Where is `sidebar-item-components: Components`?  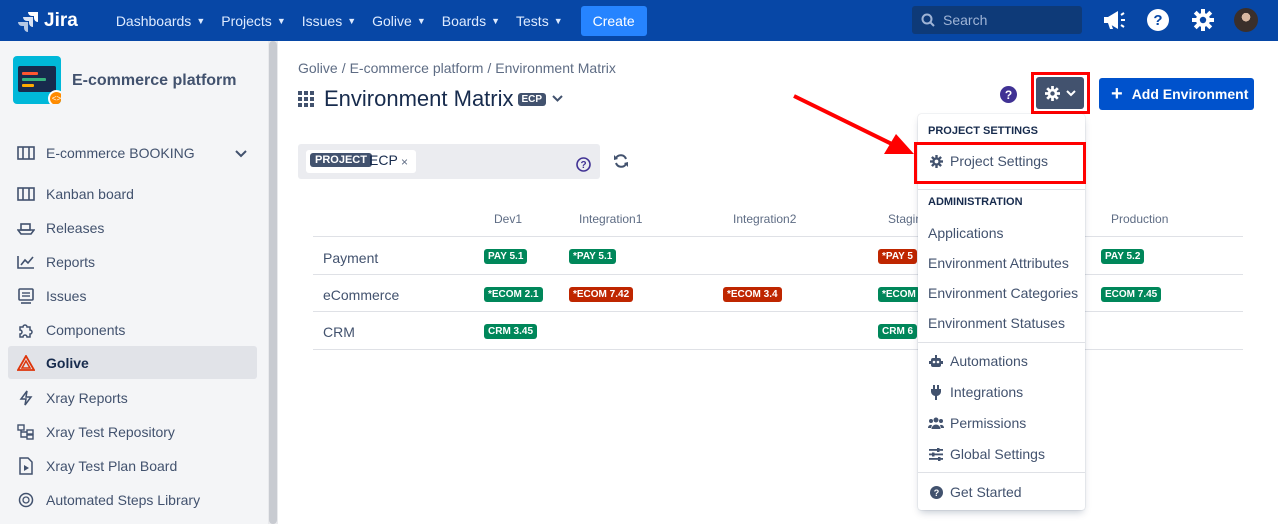 sidebar-item-components: Components is located at coordinates (132, 329).